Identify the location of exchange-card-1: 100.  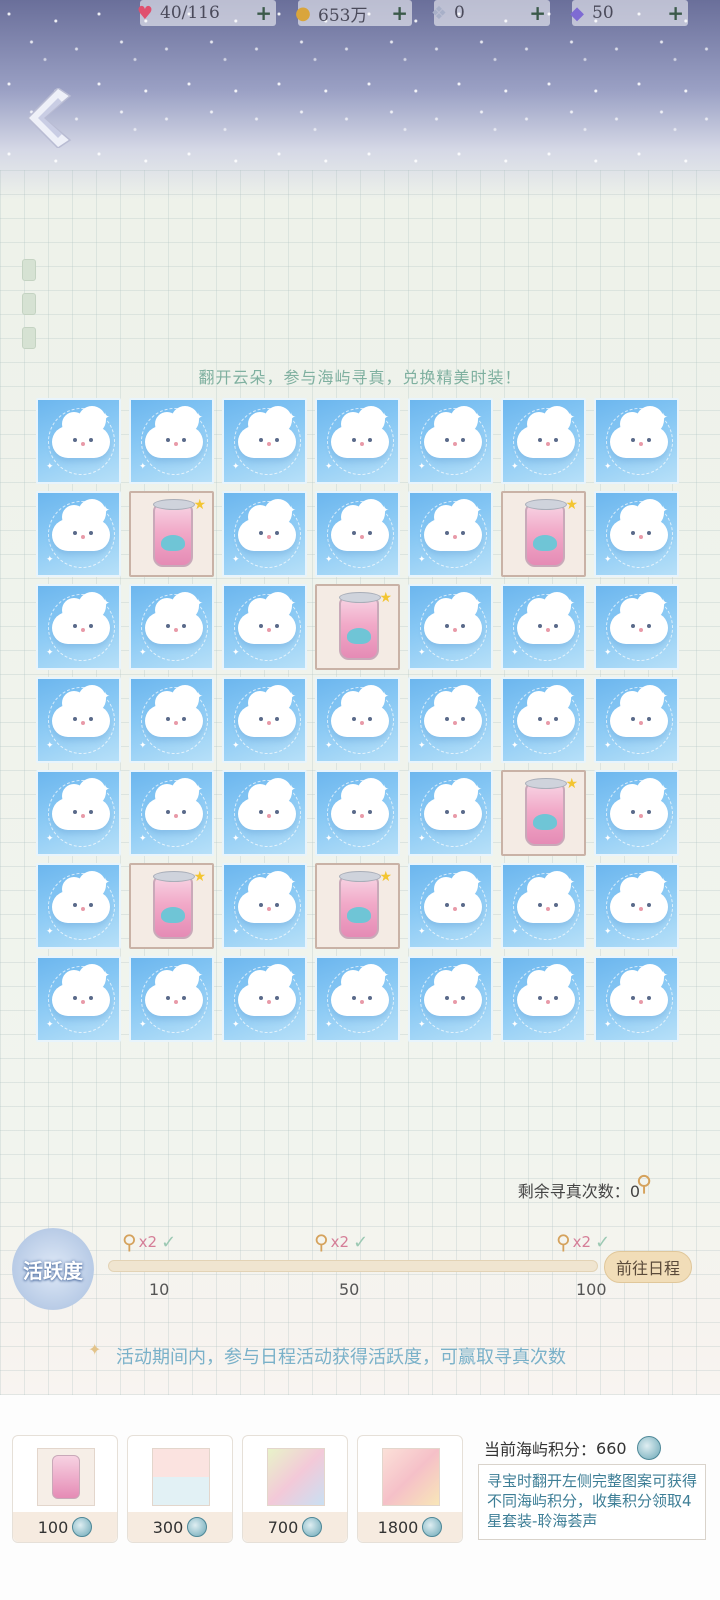
(65, 1489).